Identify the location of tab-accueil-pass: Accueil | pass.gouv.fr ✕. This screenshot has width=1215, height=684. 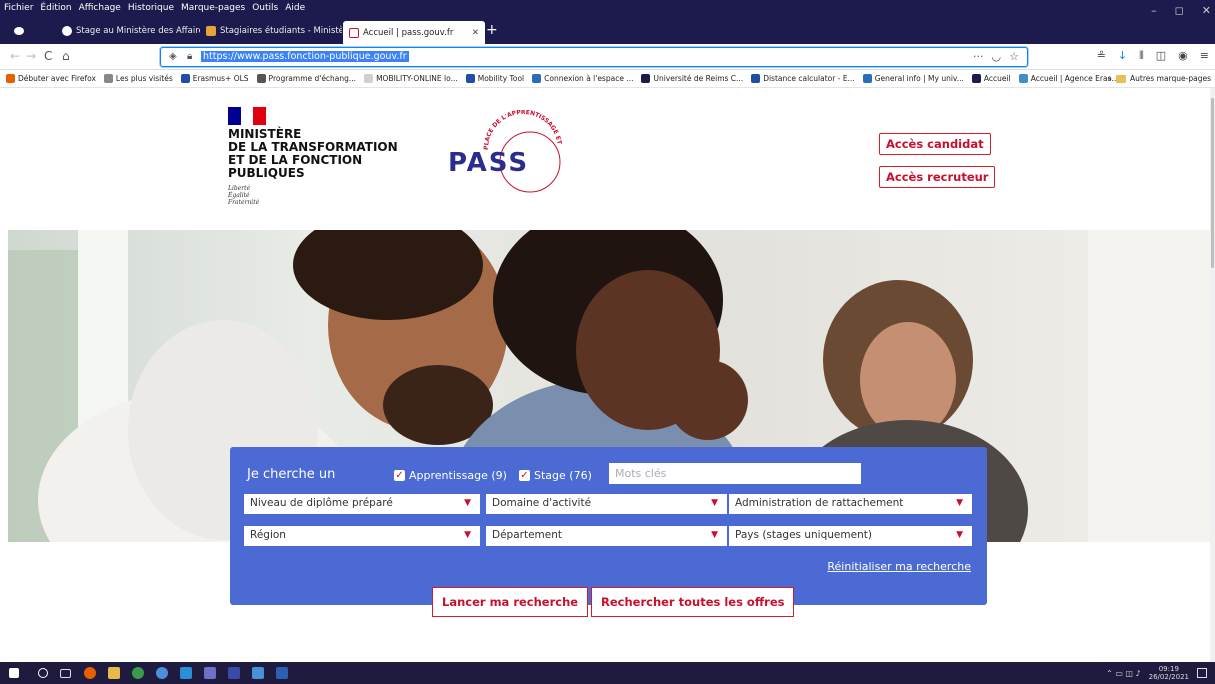
(414, 32).